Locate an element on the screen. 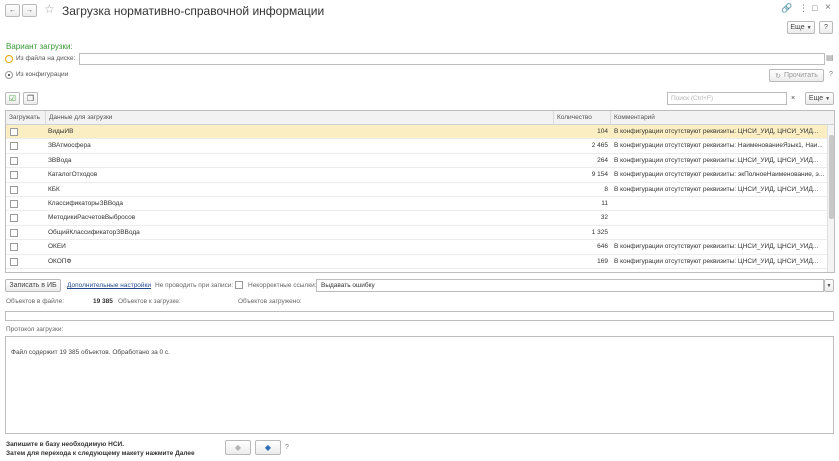  clear-label: × is located at coordinates (793, 98).